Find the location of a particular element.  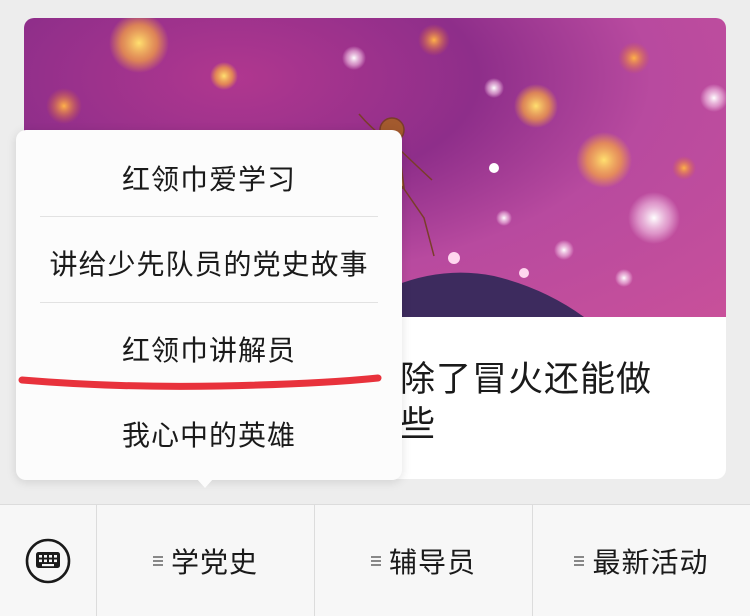

tab-label: 辅导员 is located at coordinates (432, 562).